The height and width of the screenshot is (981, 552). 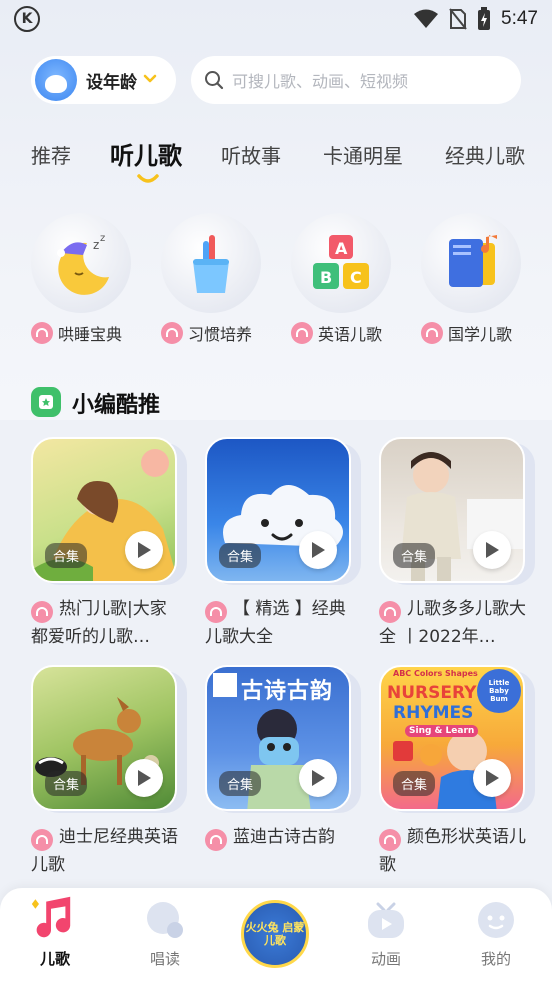 I want to click on book-music-icon, so click(x=473, y=261).